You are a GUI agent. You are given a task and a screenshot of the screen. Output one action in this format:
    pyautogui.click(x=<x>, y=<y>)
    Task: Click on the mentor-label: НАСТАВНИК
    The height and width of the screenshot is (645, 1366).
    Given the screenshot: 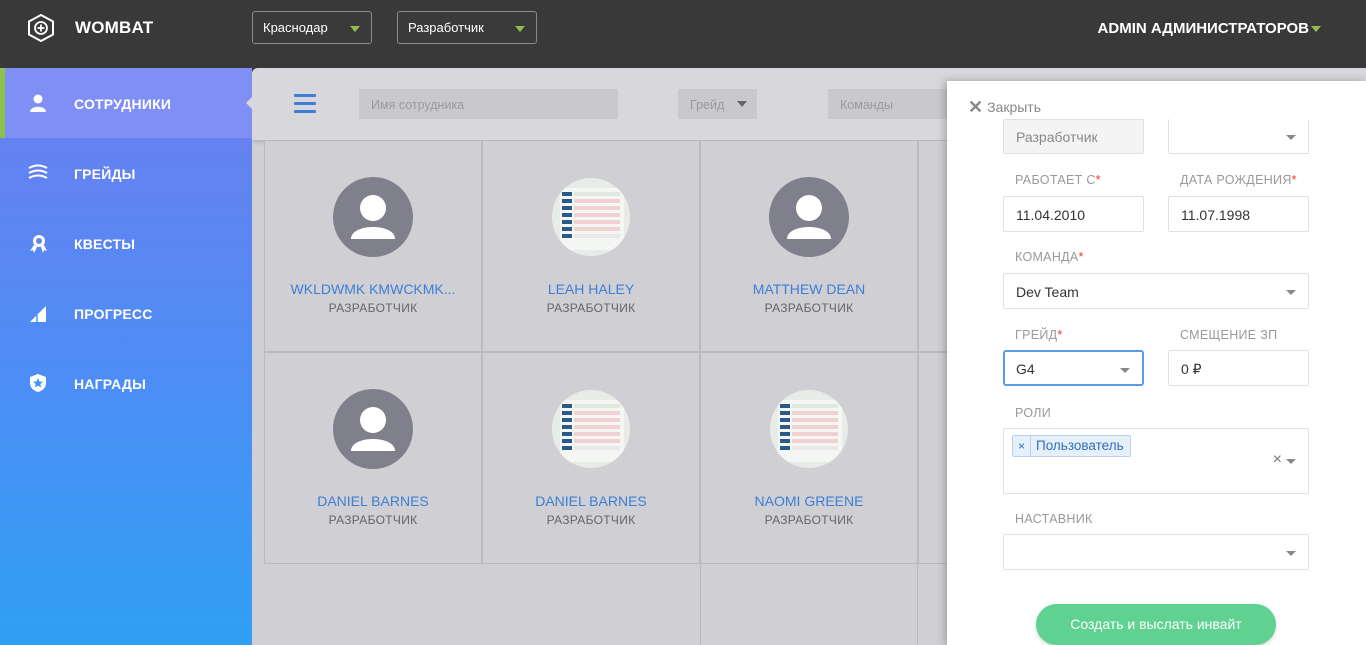 What is the action you would take?
    pyautogui.click(x=1054, y=519)
    